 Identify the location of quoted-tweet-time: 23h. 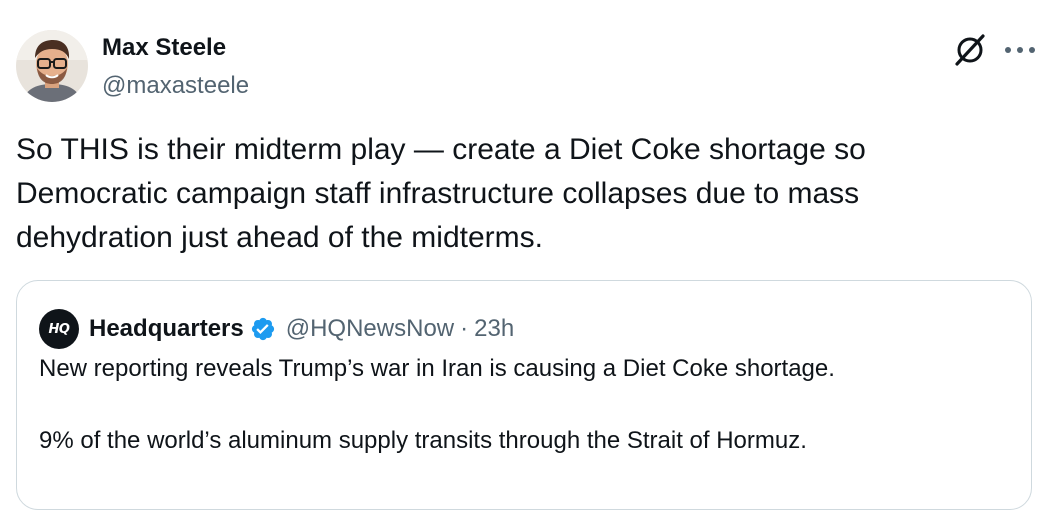
(494, 329).